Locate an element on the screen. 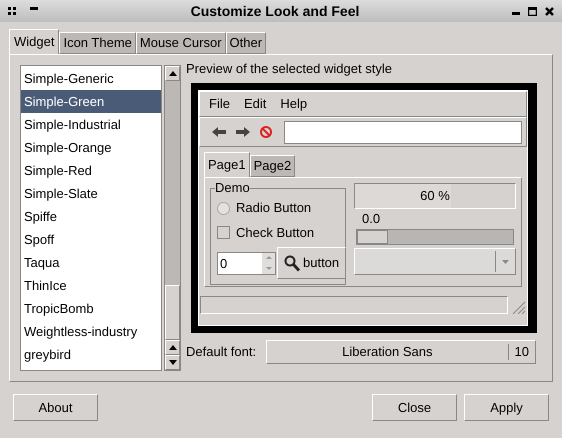 Image resolution: width=562 pixels, height=438 pixels. scrollbar-thumb is located at coordinates (172, 312).